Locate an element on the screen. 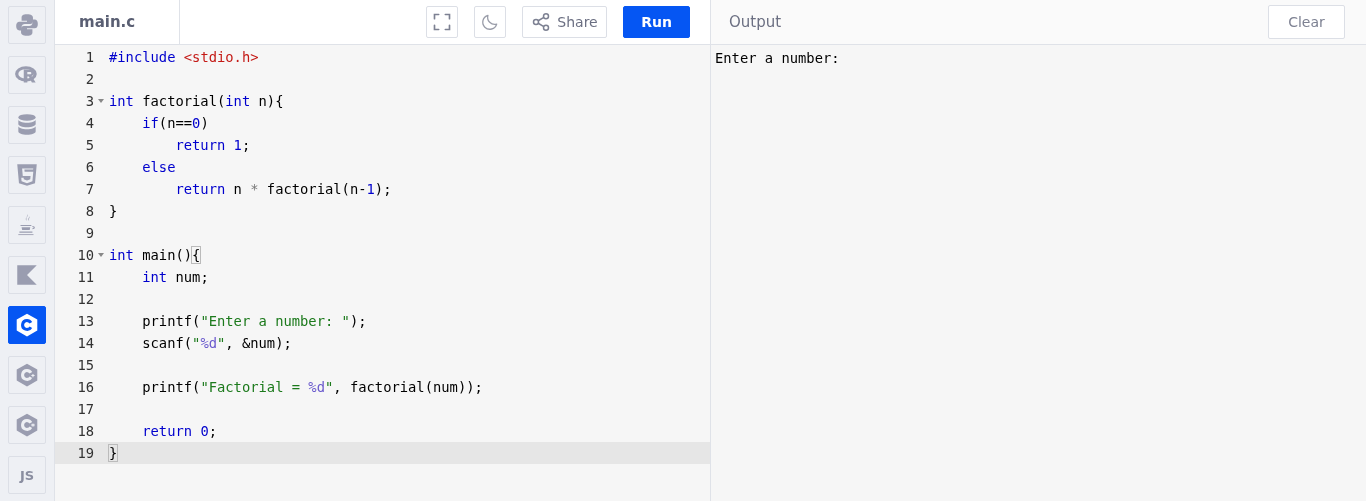 Image resolution: width=1366 pixels, height=501 pixels. shield-icon is located at coordinates (27, 175).